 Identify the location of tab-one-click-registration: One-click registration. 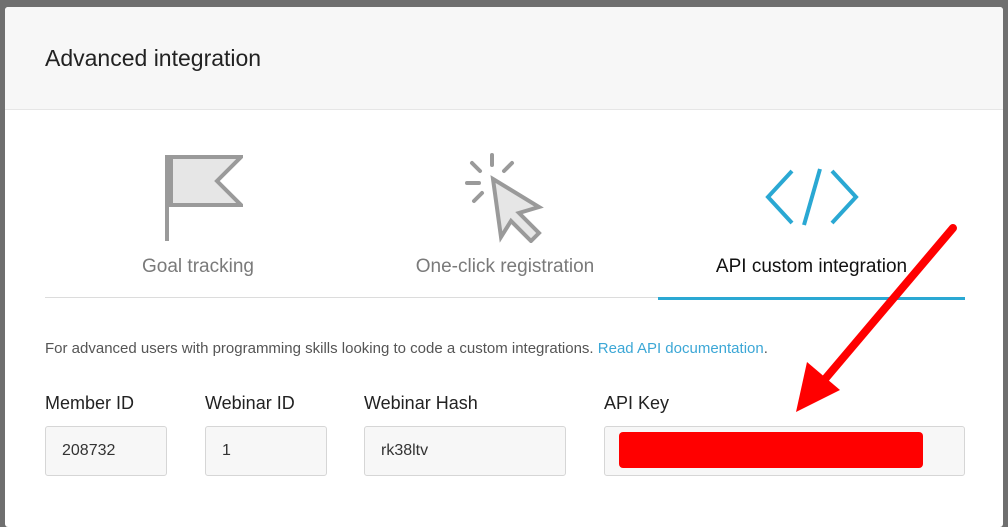
(505, 204).